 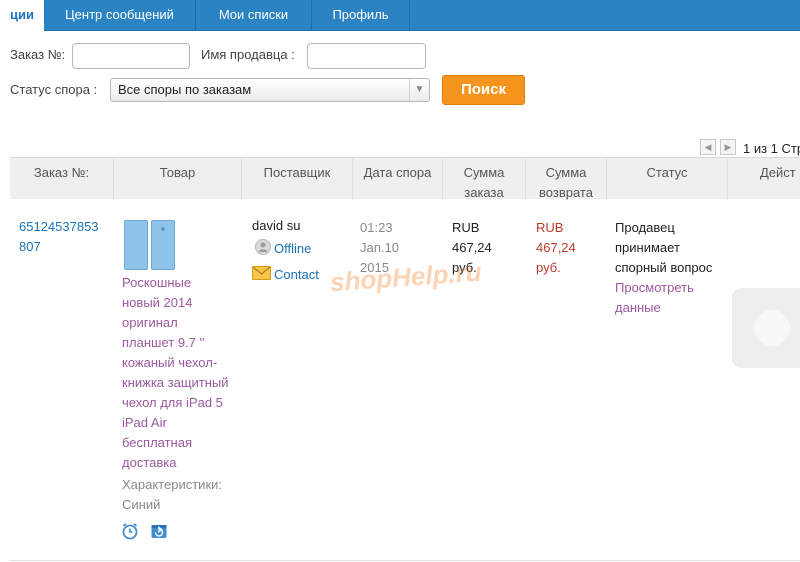 What do you see at coordinates (366, 56) in the screenshot?
I see `seller-name-input` at bounding box center [366, 56].